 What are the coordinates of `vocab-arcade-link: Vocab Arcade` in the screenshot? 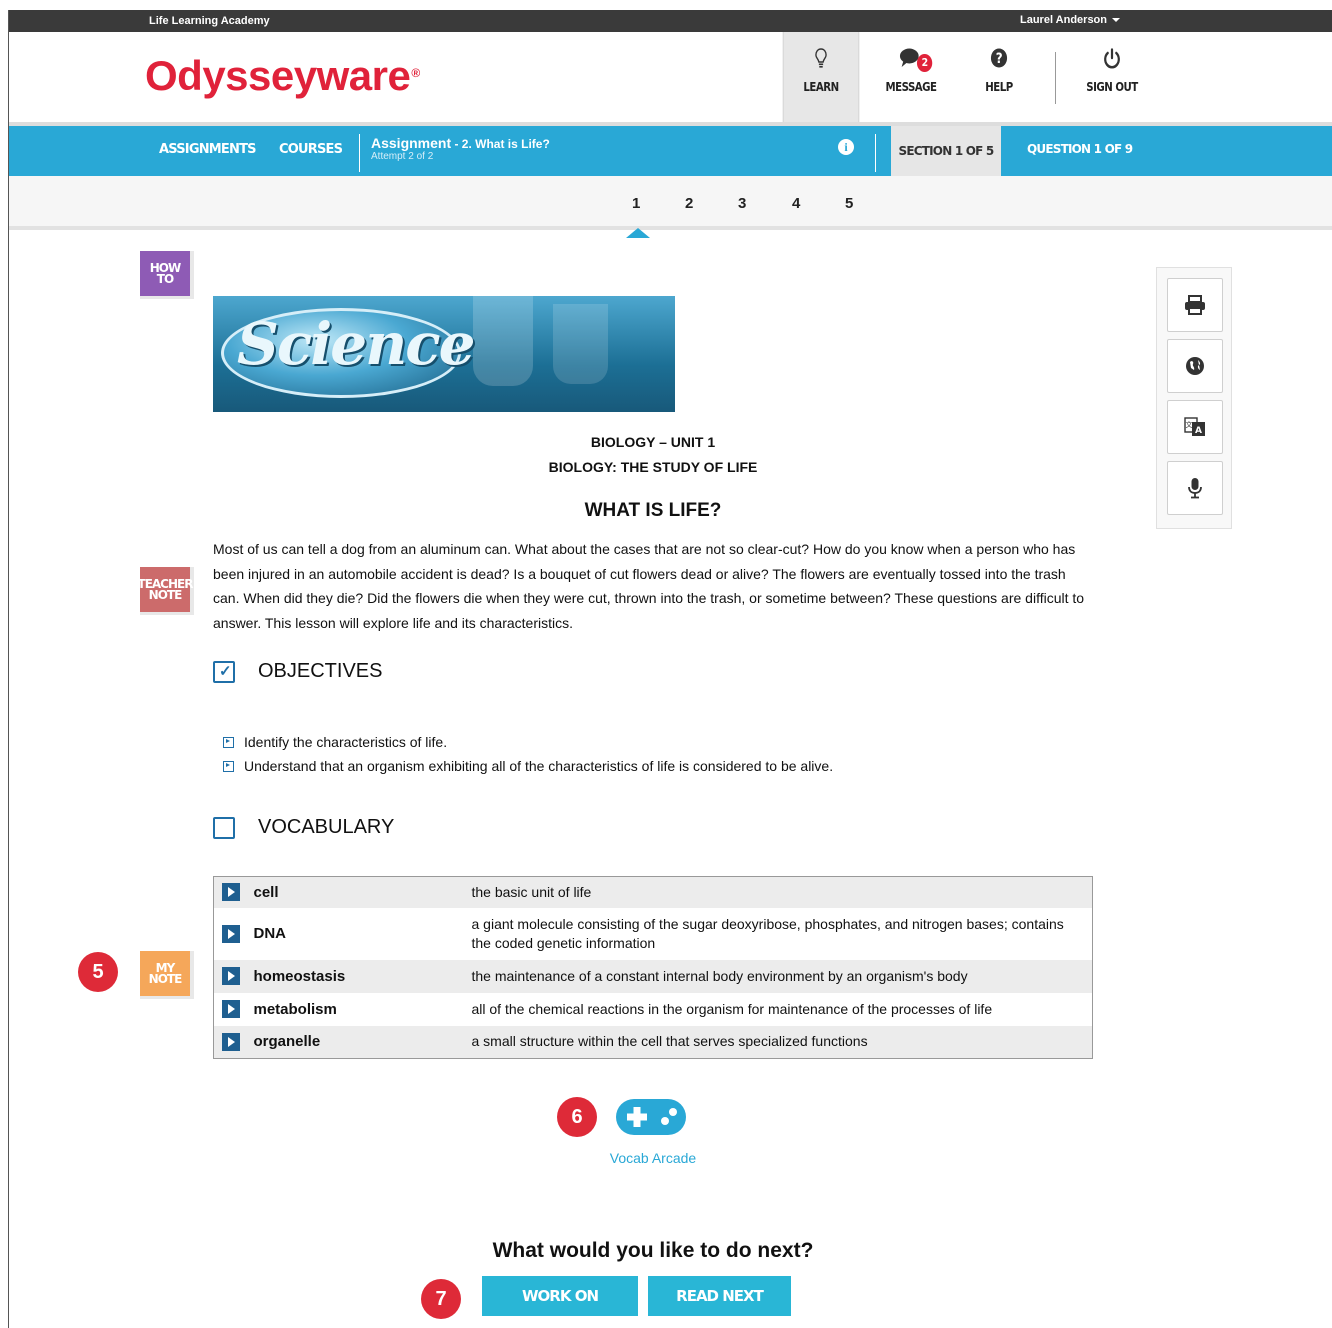 It's located at (653, 1158).